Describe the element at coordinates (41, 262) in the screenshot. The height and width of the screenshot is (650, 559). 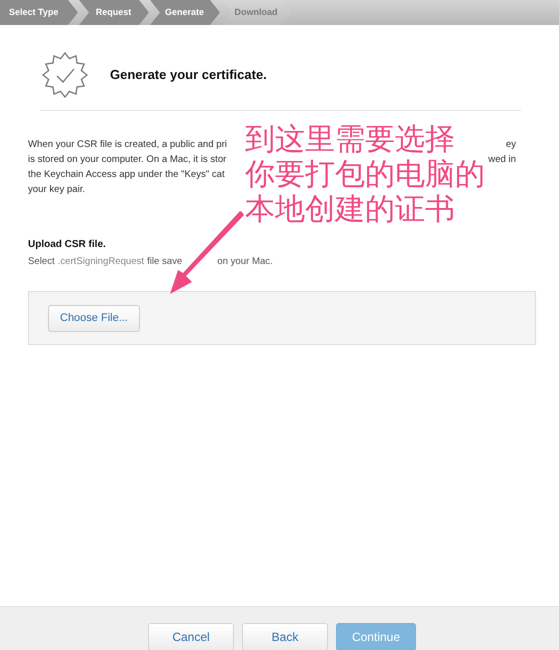
I see `hint-text: Select` at that location.